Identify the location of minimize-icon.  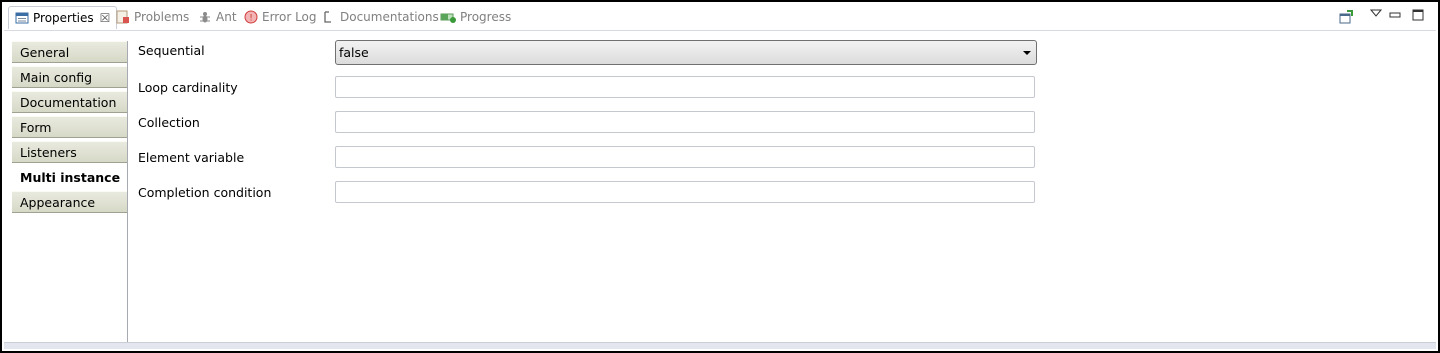
(1395, 16).